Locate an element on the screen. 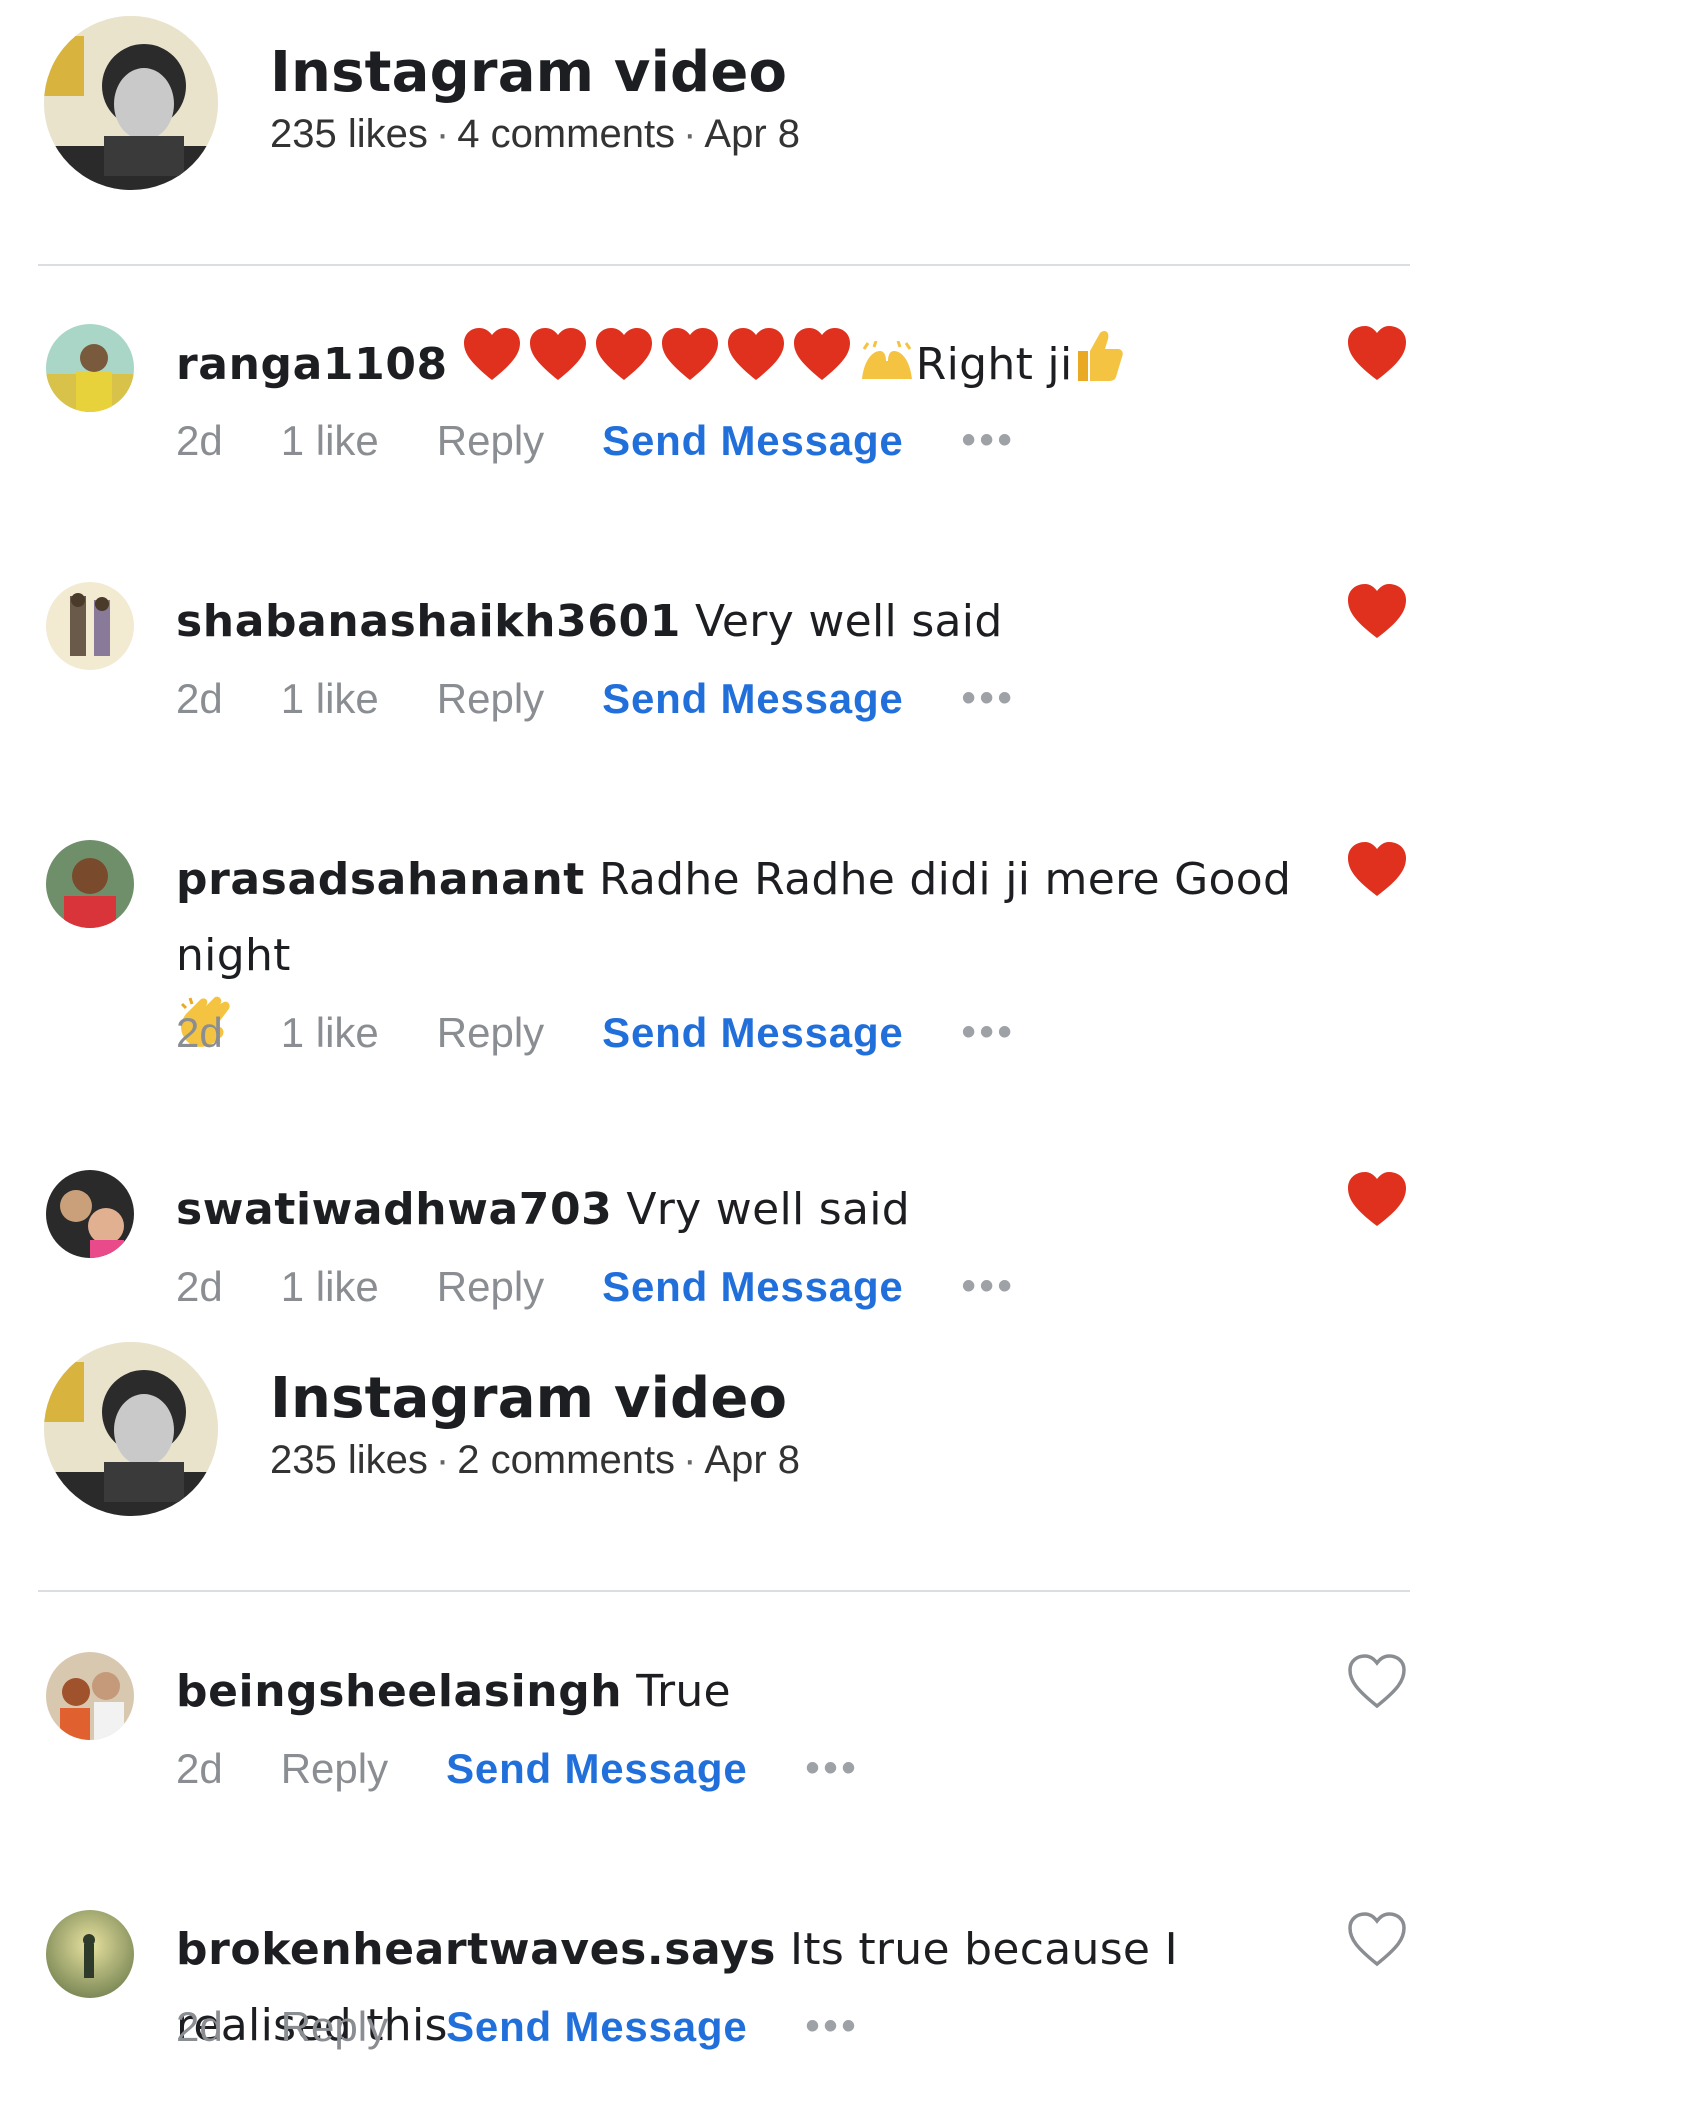 The width and height of the screenshot is (1698, 2104). raised-hands-emoji is located at coordinates (887, 367).